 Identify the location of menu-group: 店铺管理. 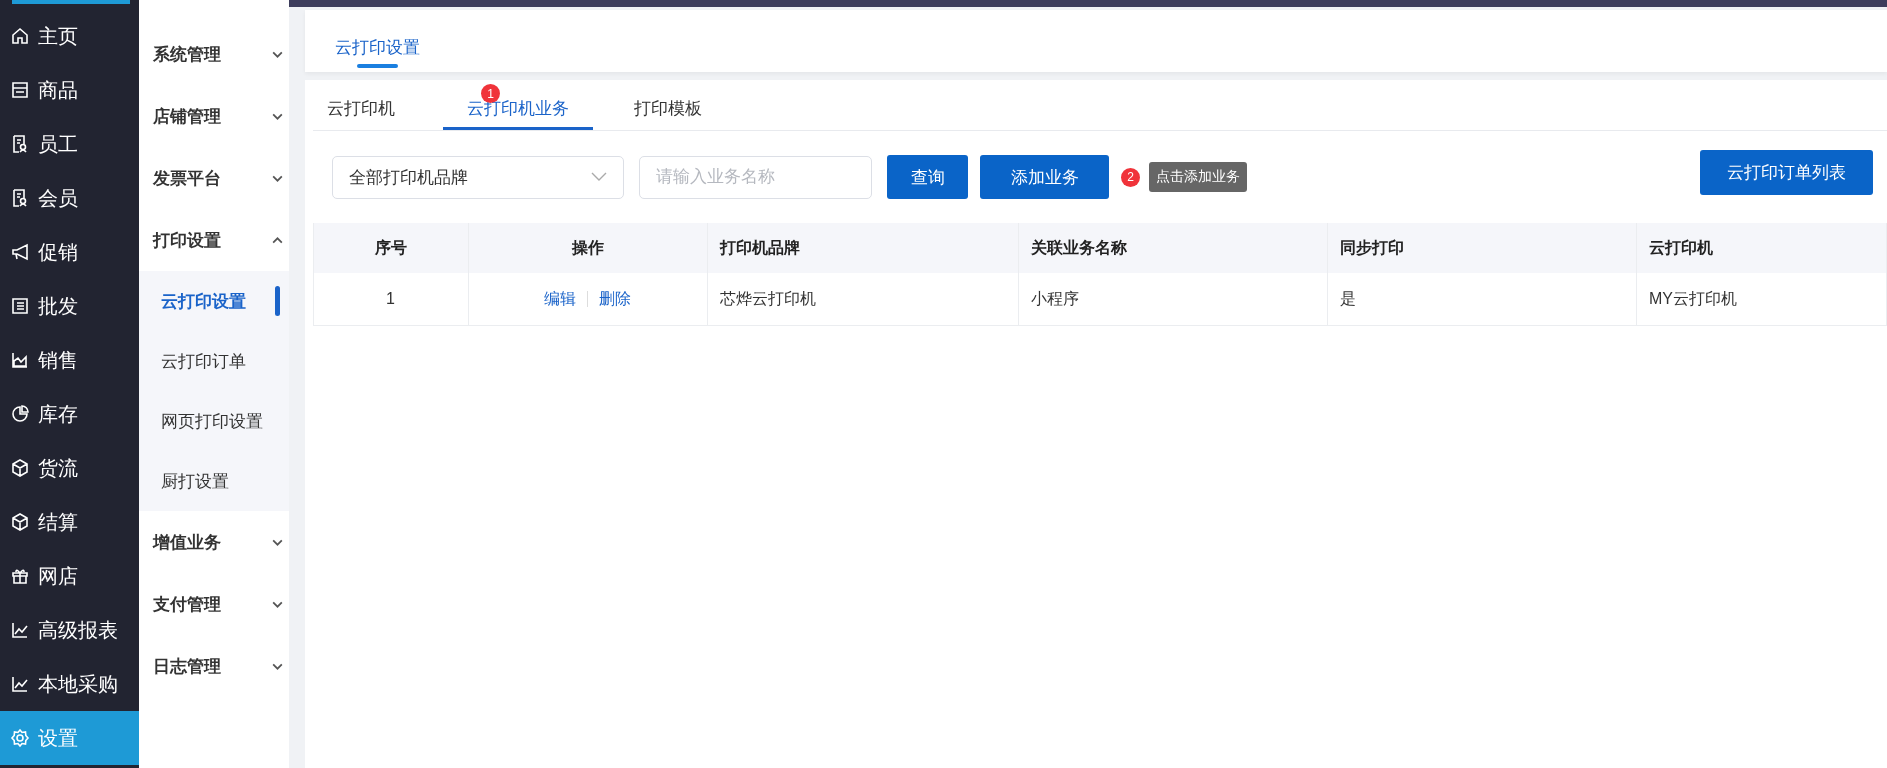
(214, 116).